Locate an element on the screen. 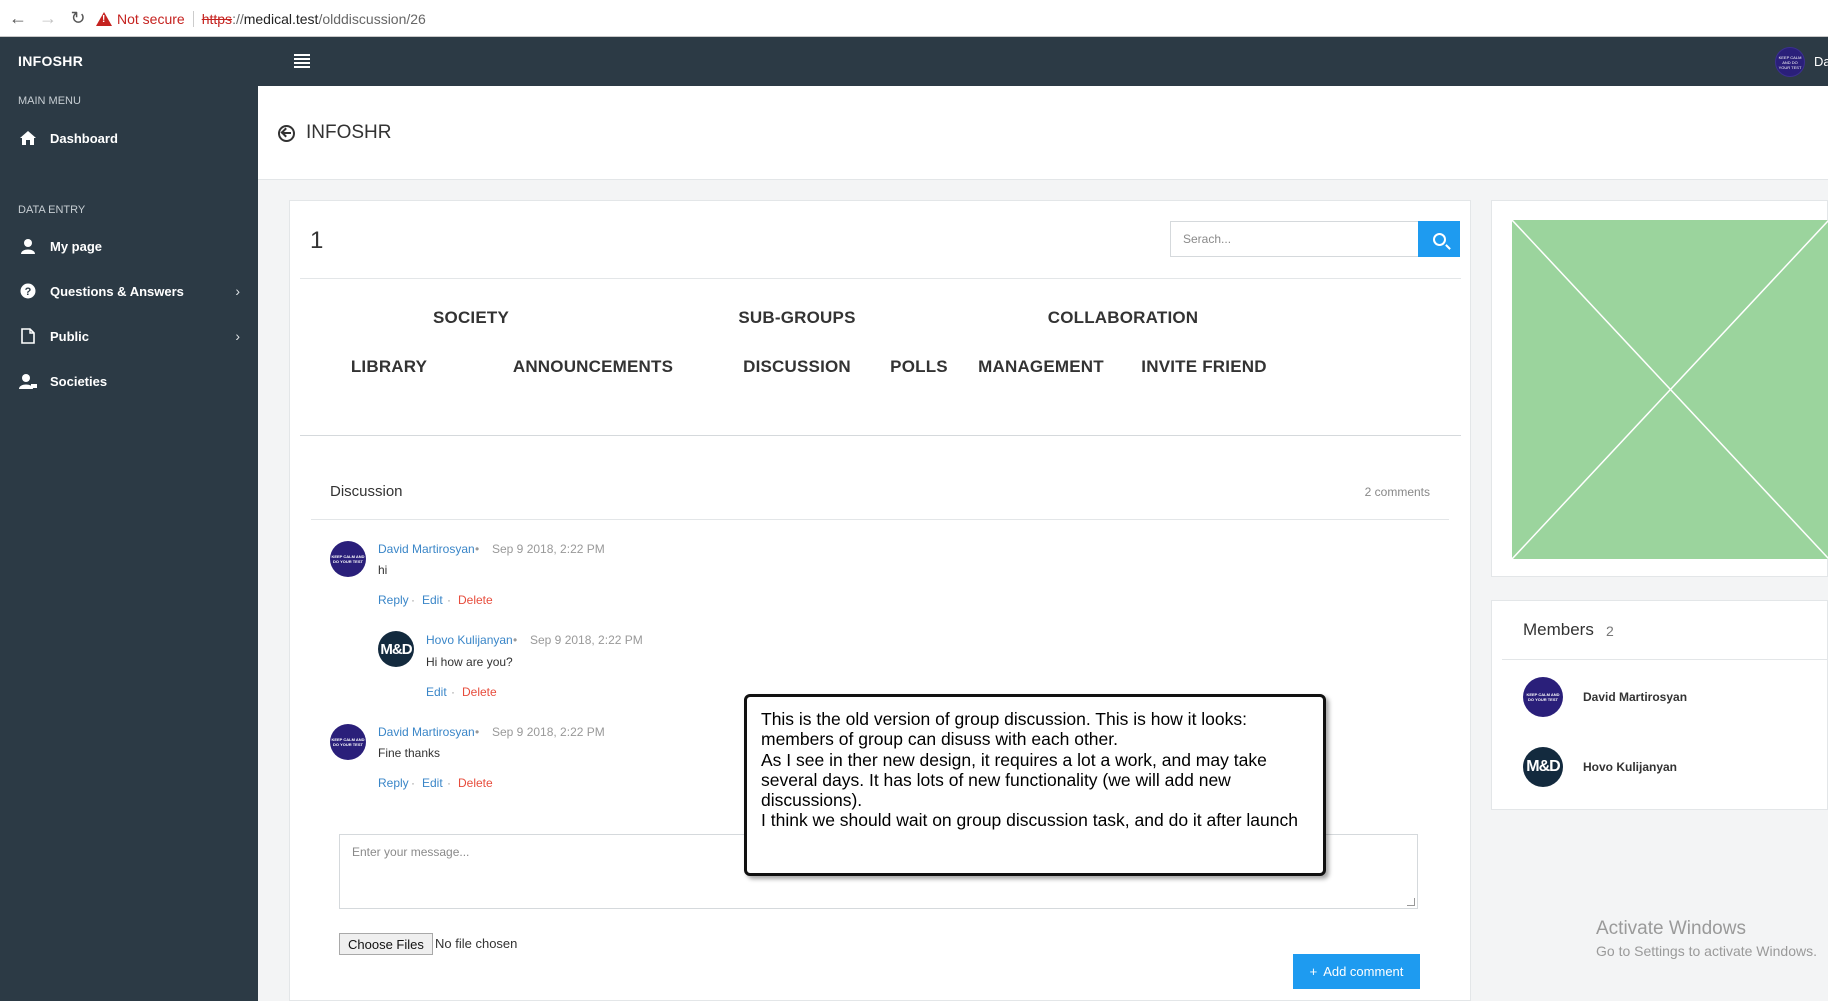 Image resolution: width=1828 pixels, height=1001 pixels. tab-collaboration: COLLABORATION is located at coordinates (1123, 318).